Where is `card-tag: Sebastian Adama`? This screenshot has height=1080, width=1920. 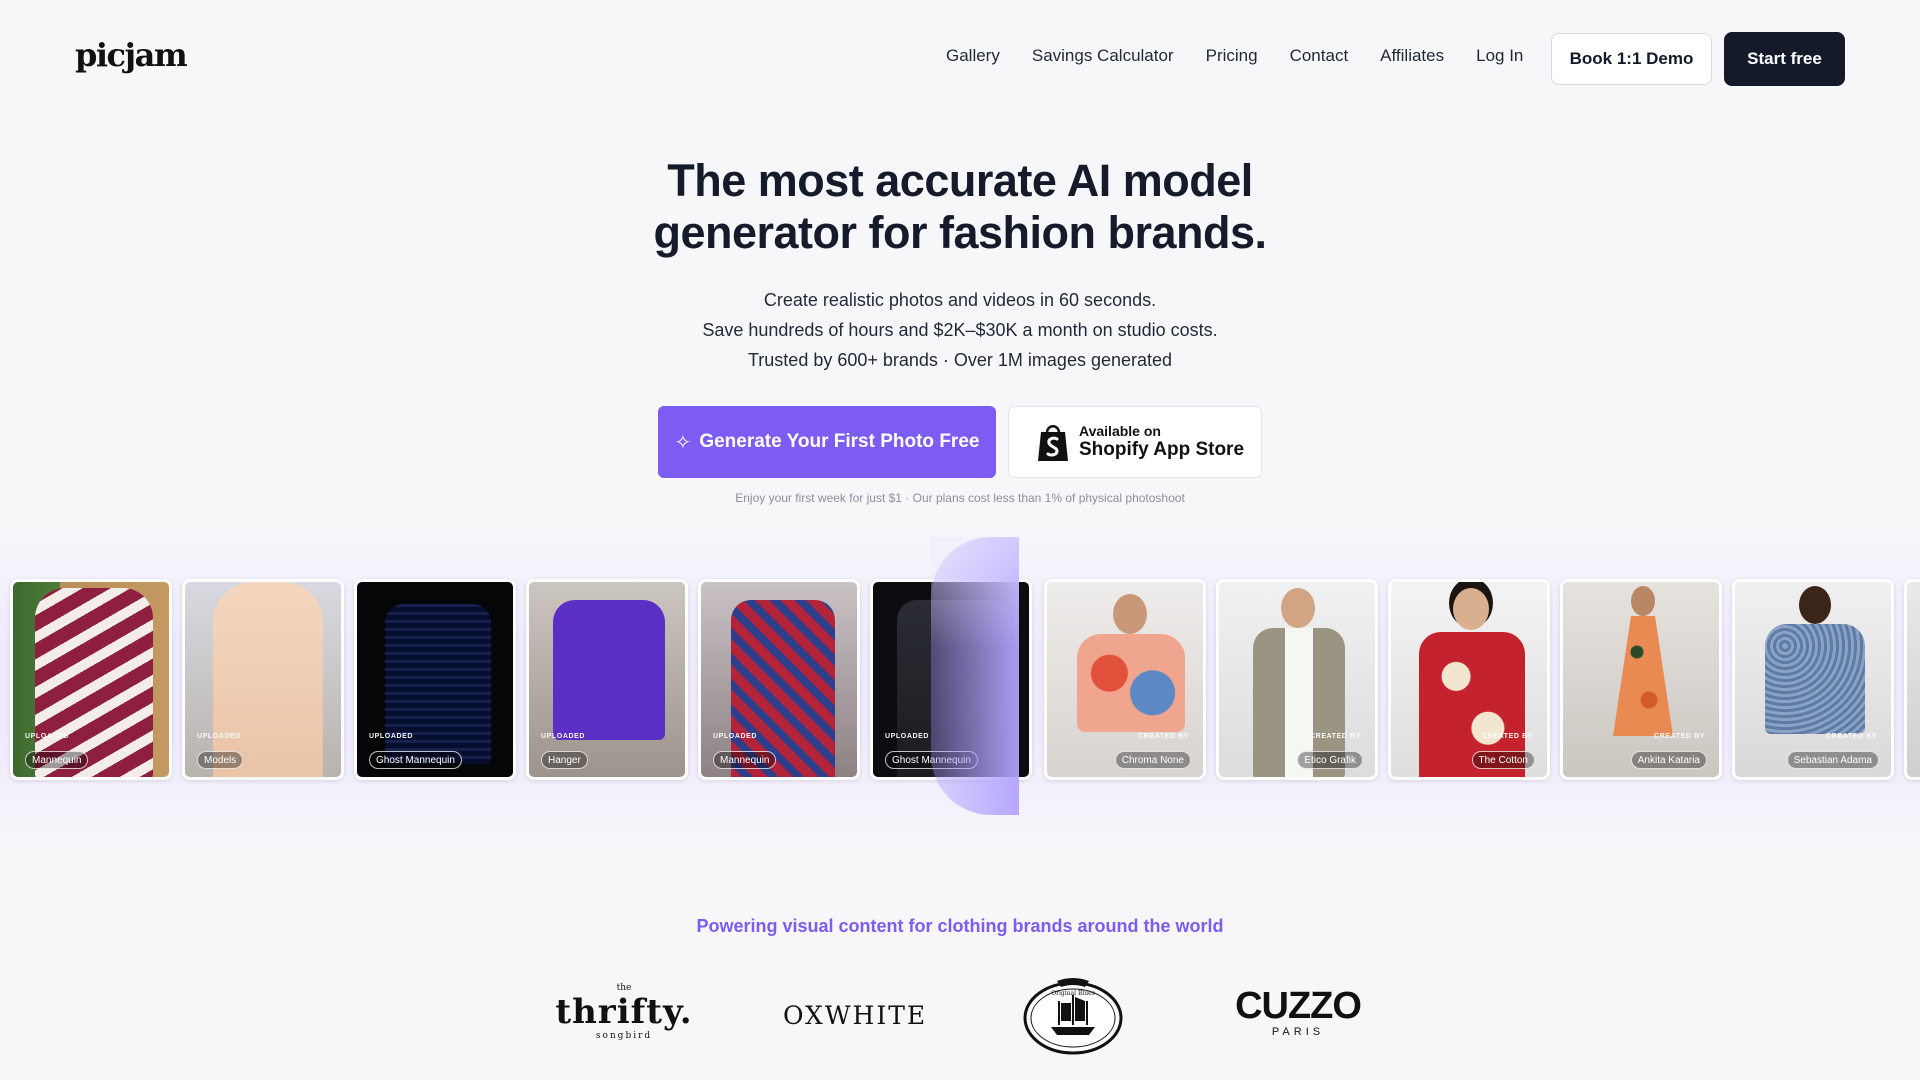
card-tag: Sebastian Adama is located at coordinates (1832, 760).